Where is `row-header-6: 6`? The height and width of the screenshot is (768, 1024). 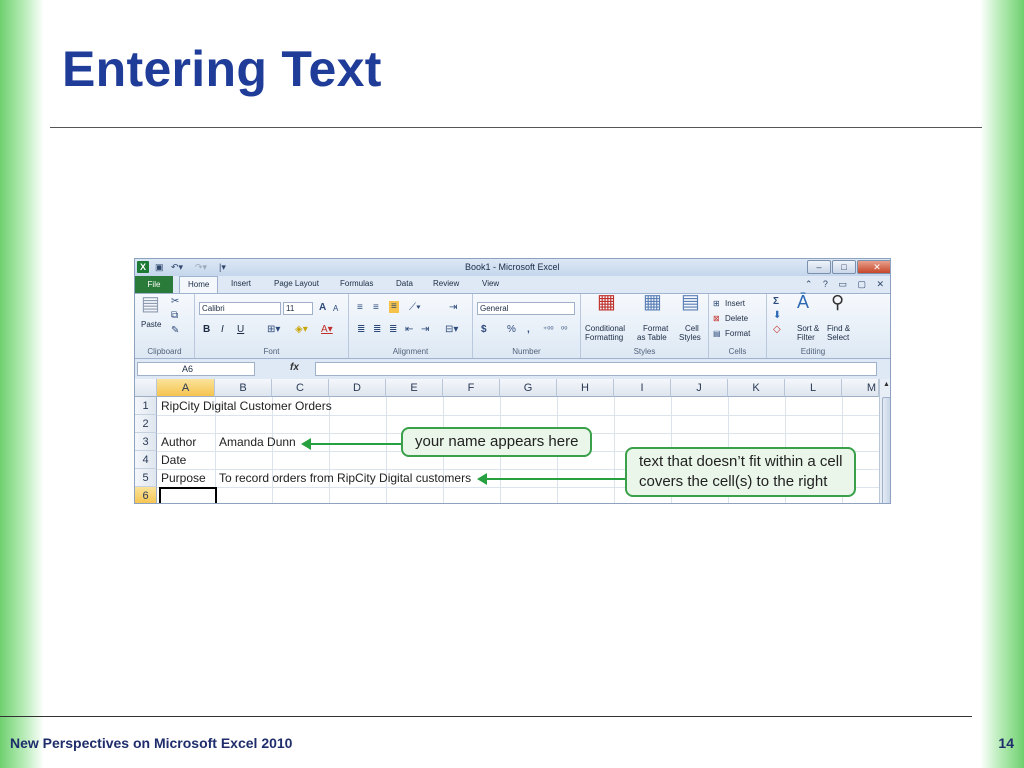
row-header-6: 6 is located at coordinates (146, 495).